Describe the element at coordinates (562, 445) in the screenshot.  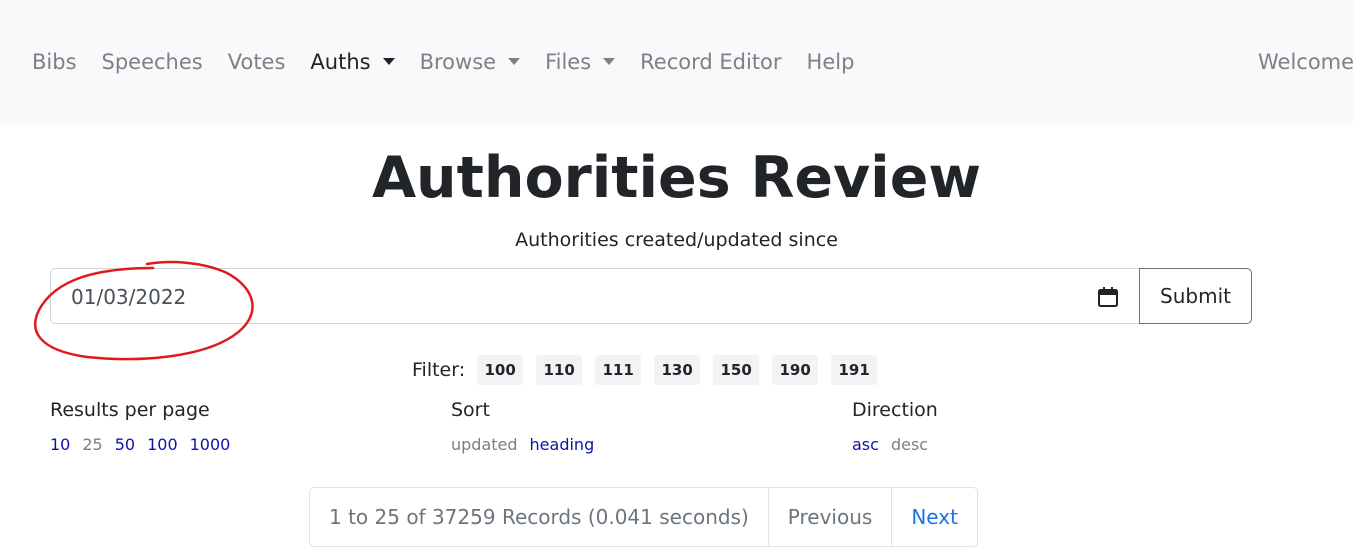
I see `sort-heading-link: heading` at that location.